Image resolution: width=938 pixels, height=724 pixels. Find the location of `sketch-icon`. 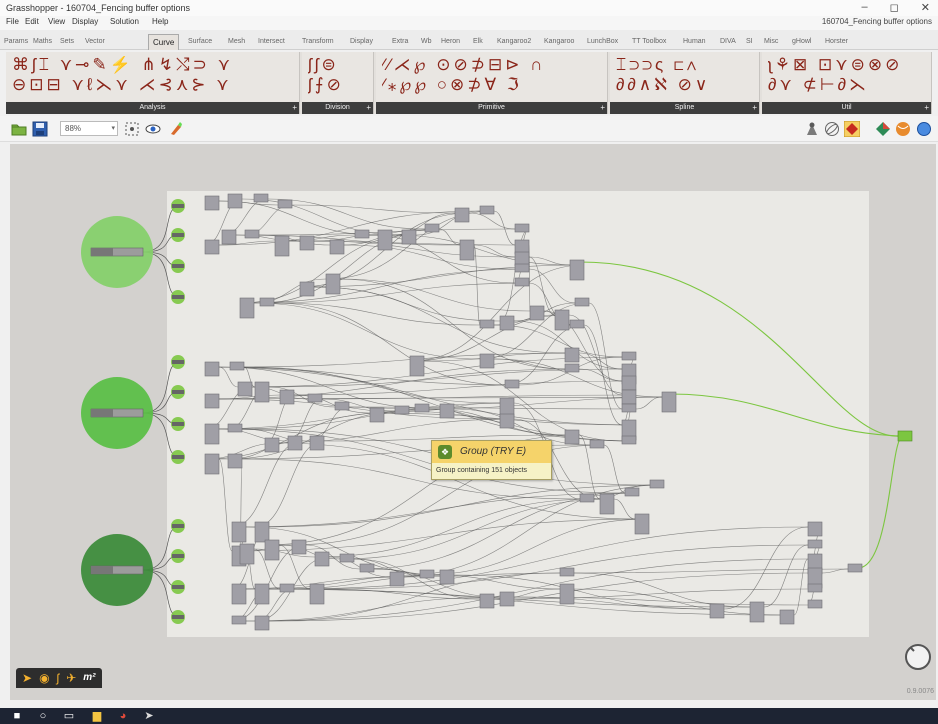

sketch-icon is located at coordinates (132, 129).